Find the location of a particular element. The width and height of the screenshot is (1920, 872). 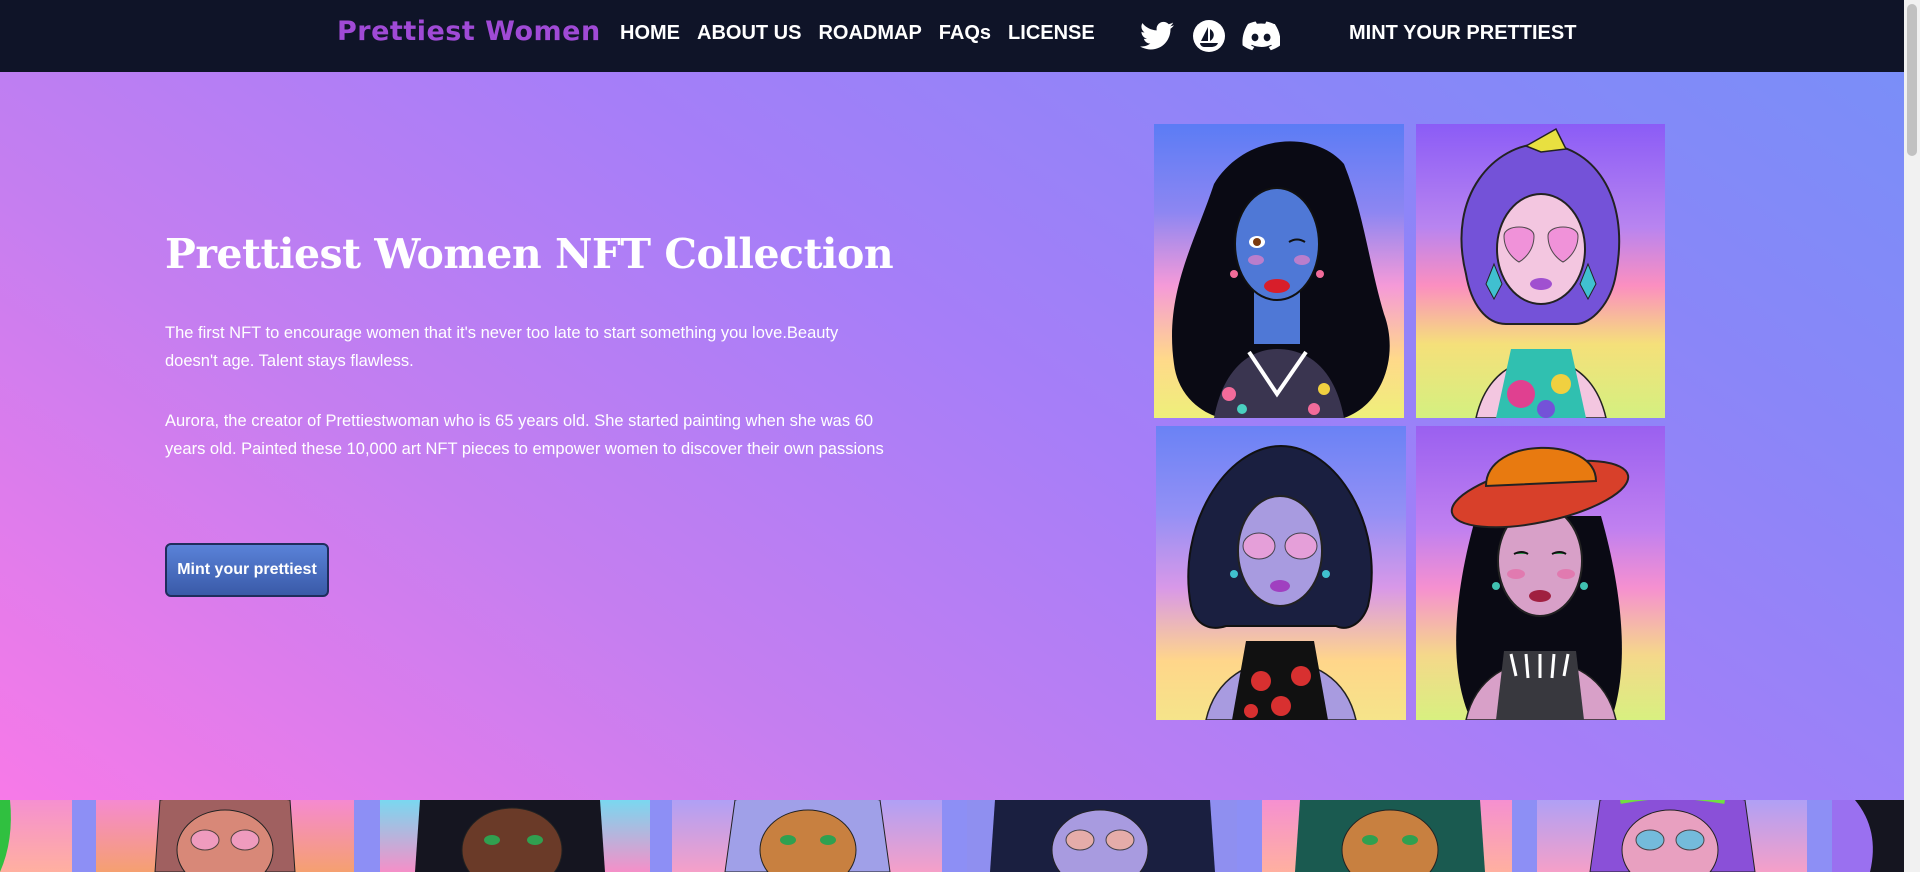

main-menu: HOME ABOUT US ROADMAP FAQs LICENSE is located at coordinates (866, 33).